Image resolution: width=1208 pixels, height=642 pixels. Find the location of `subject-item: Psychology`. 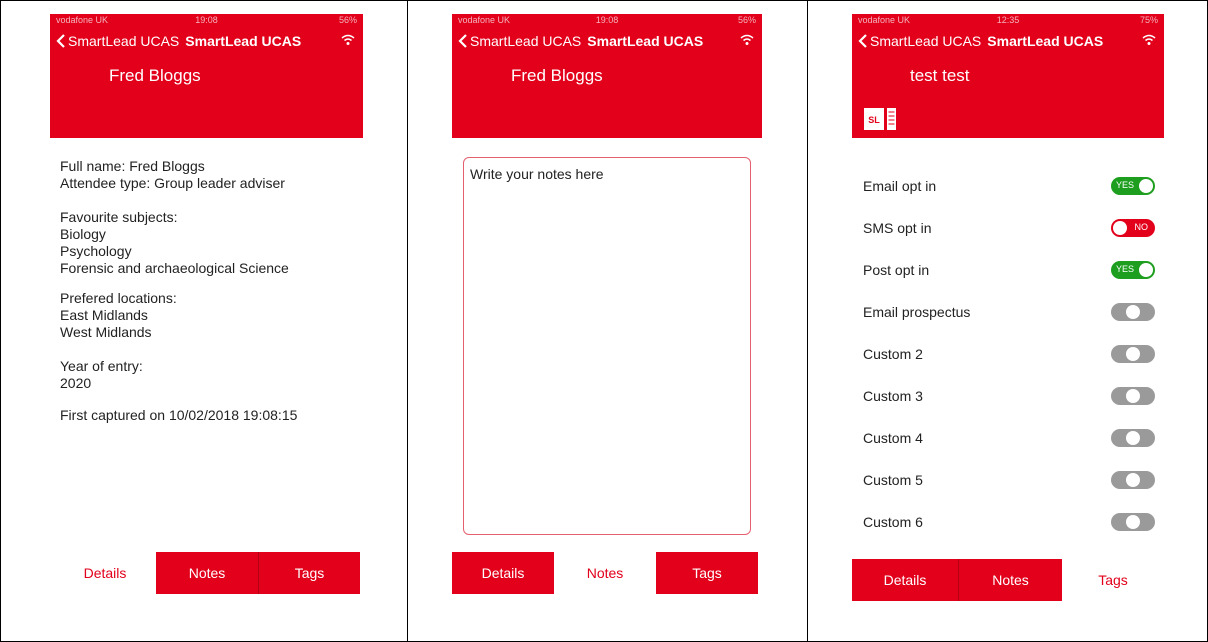

subject-item: Psychology is located at coordinates (96, 251).